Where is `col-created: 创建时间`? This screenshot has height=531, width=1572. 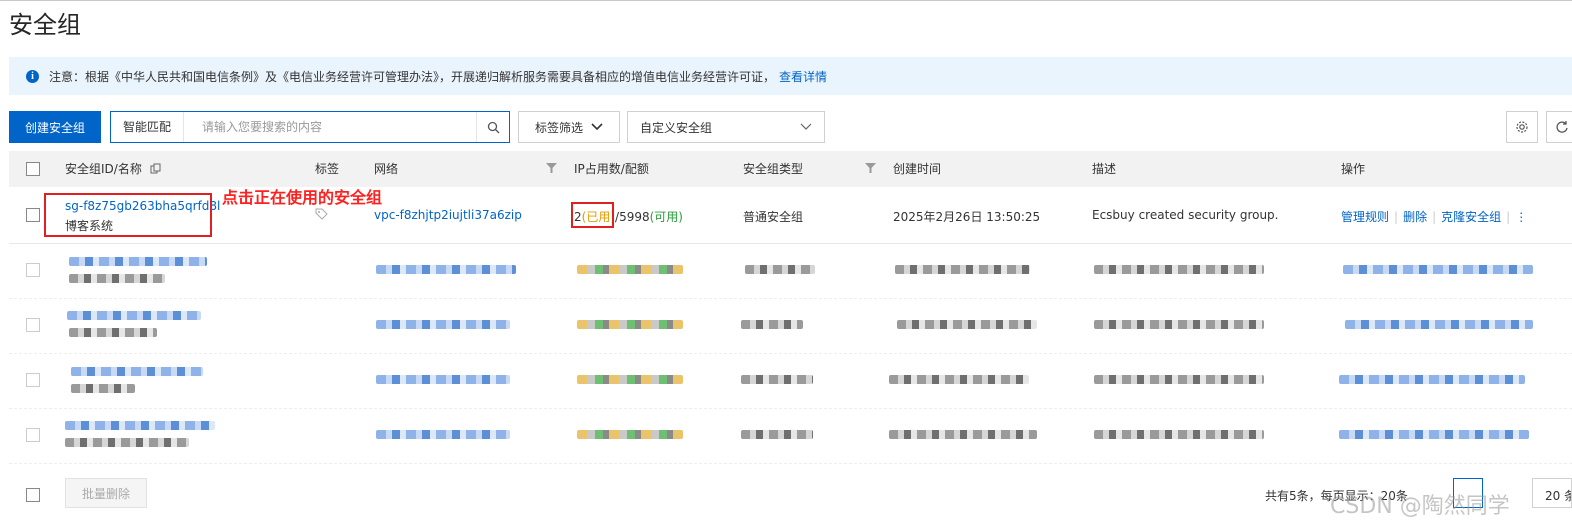
col-created: 创建时间 is located at coordinates (917, 169).